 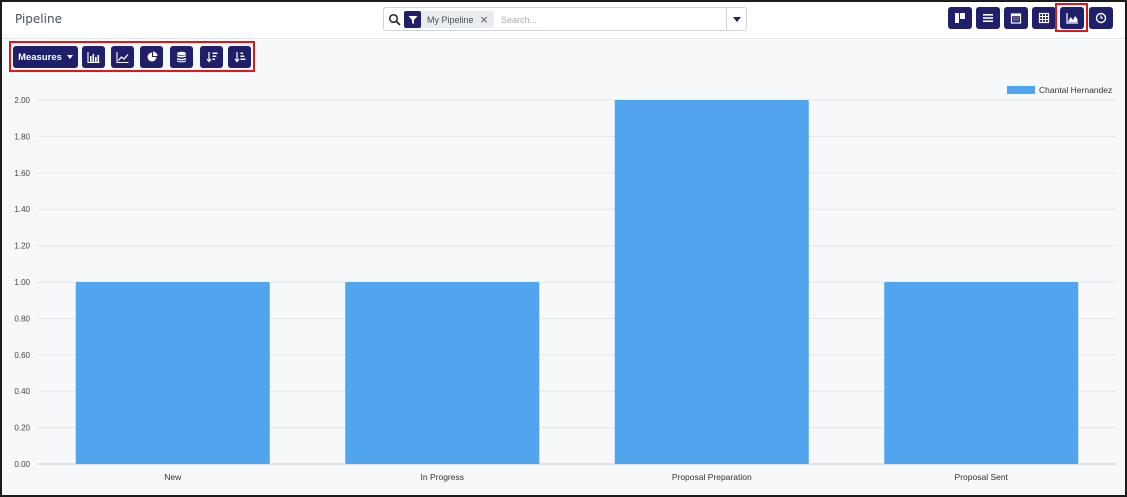 What do you see at coordinates (22, 100) in the screenshot?
I see `y-tick-label: 2.00` at bounding box center [22, 100].